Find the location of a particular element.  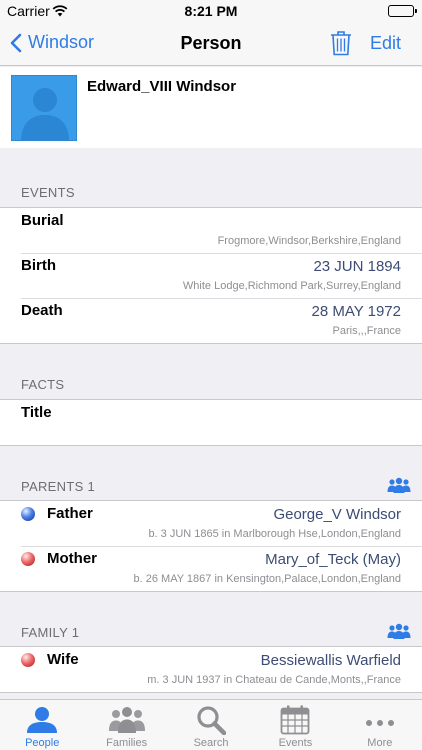

families-icon is located at coordinates (126, 721).